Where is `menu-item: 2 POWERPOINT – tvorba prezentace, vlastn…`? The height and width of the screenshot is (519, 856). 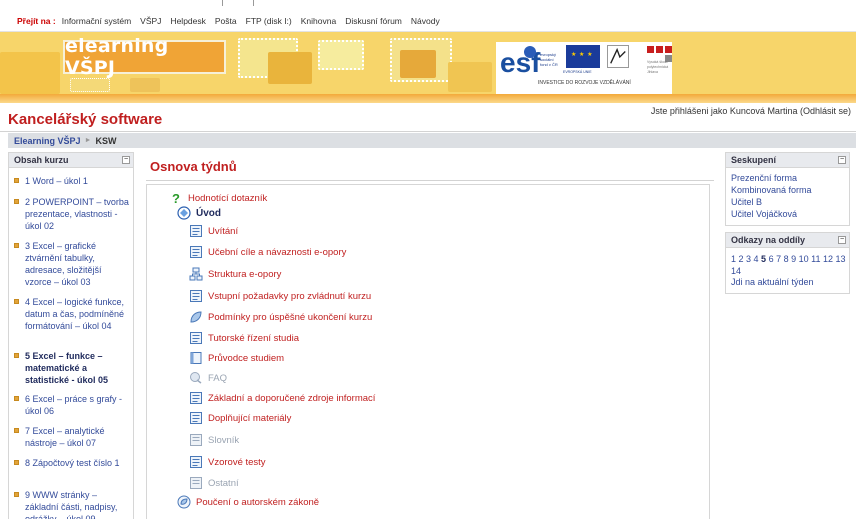 menu-item: 2 POWERPOINT – tvorba prezentace, vlastn… is located at coordinates (72, 214).